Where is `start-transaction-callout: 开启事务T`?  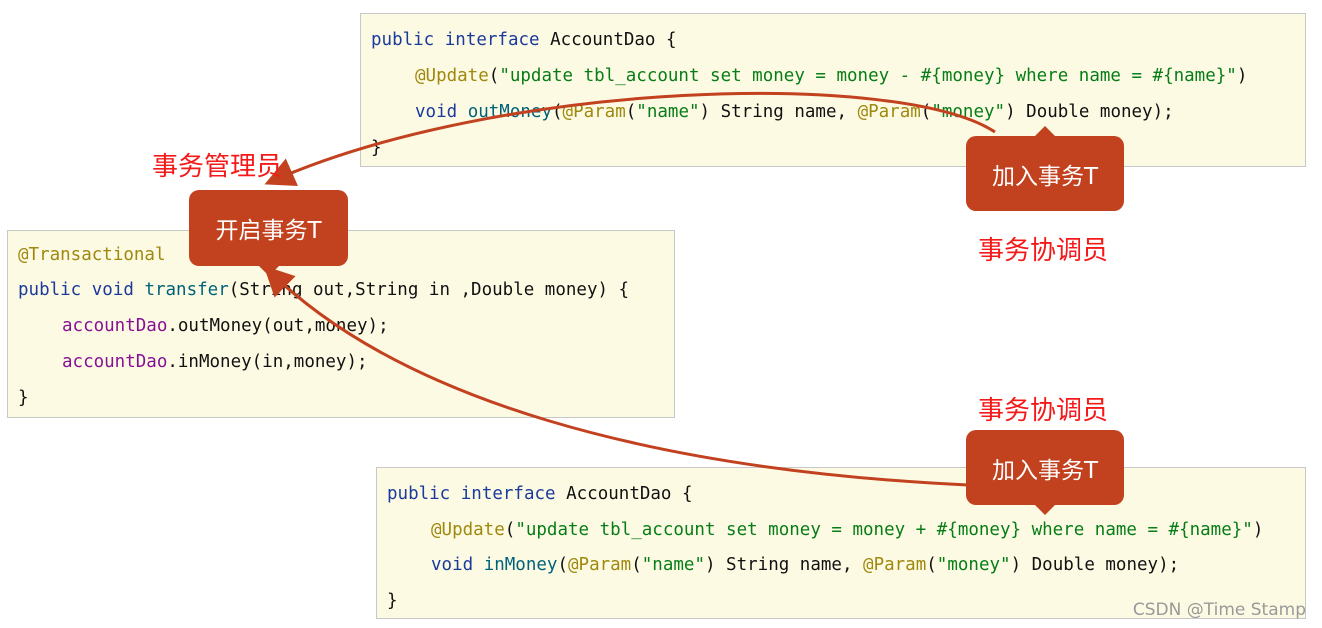
start-transaction-callout: 开启事务T is located at coordinates (268, 233).